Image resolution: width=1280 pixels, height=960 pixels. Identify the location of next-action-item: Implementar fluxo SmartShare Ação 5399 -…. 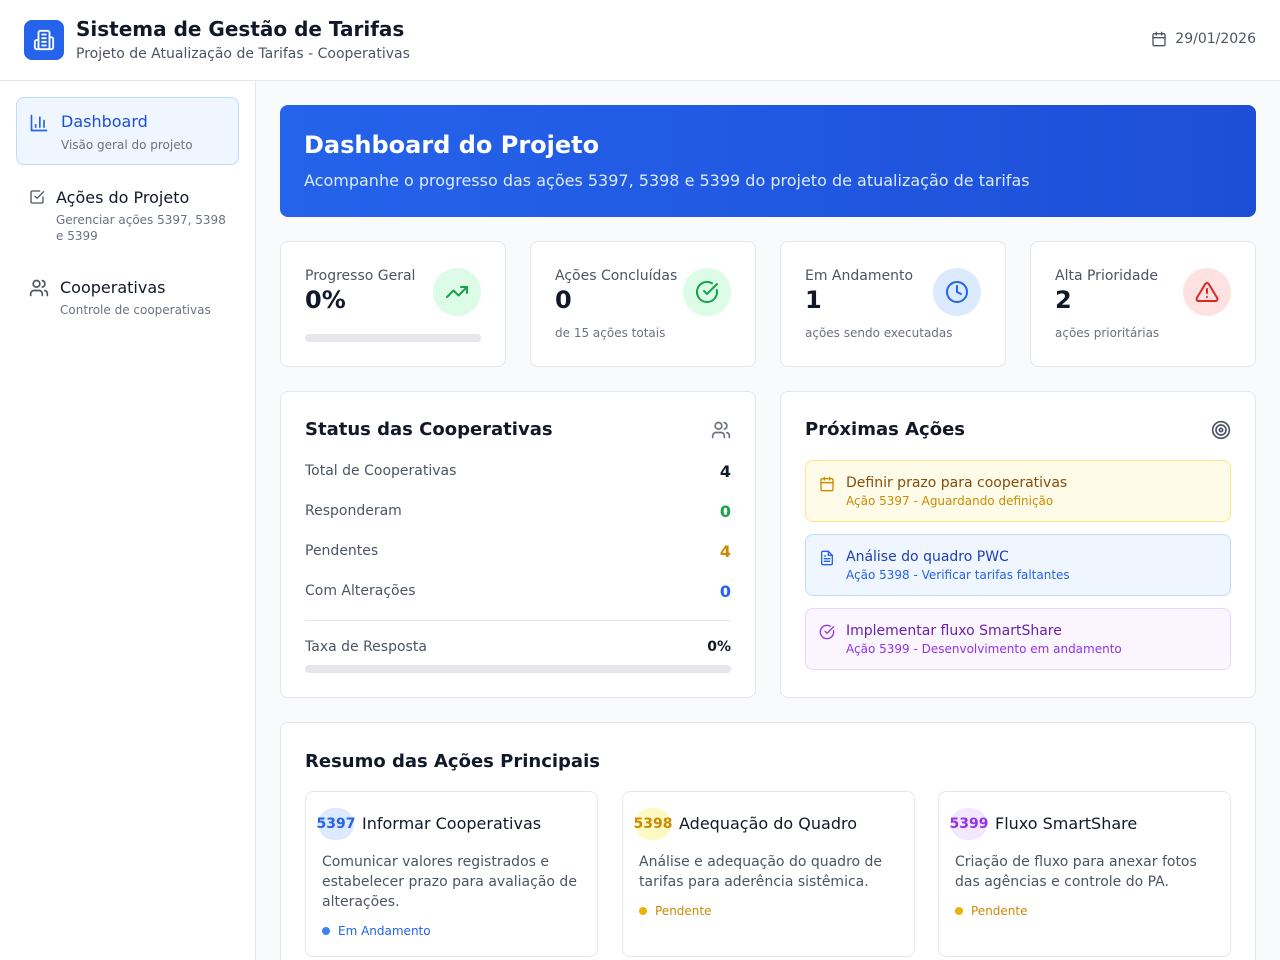
(1018, 639).